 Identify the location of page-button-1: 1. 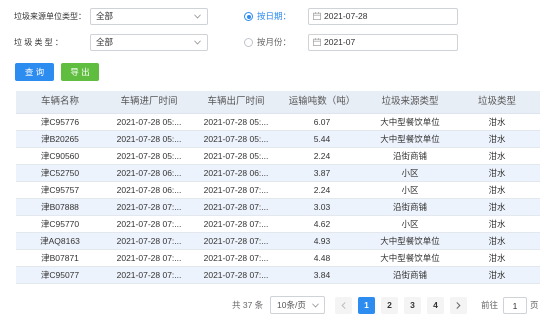
(366, 305).